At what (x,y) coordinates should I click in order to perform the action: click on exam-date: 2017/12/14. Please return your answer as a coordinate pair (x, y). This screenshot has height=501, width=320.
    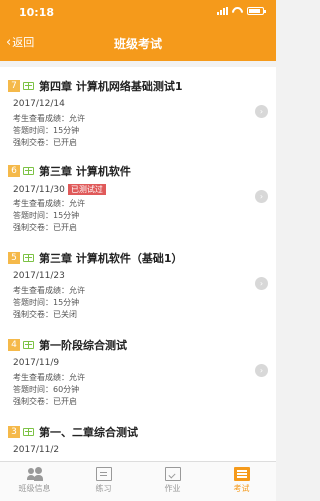
    Looking at the image, I should click on (39, 104).